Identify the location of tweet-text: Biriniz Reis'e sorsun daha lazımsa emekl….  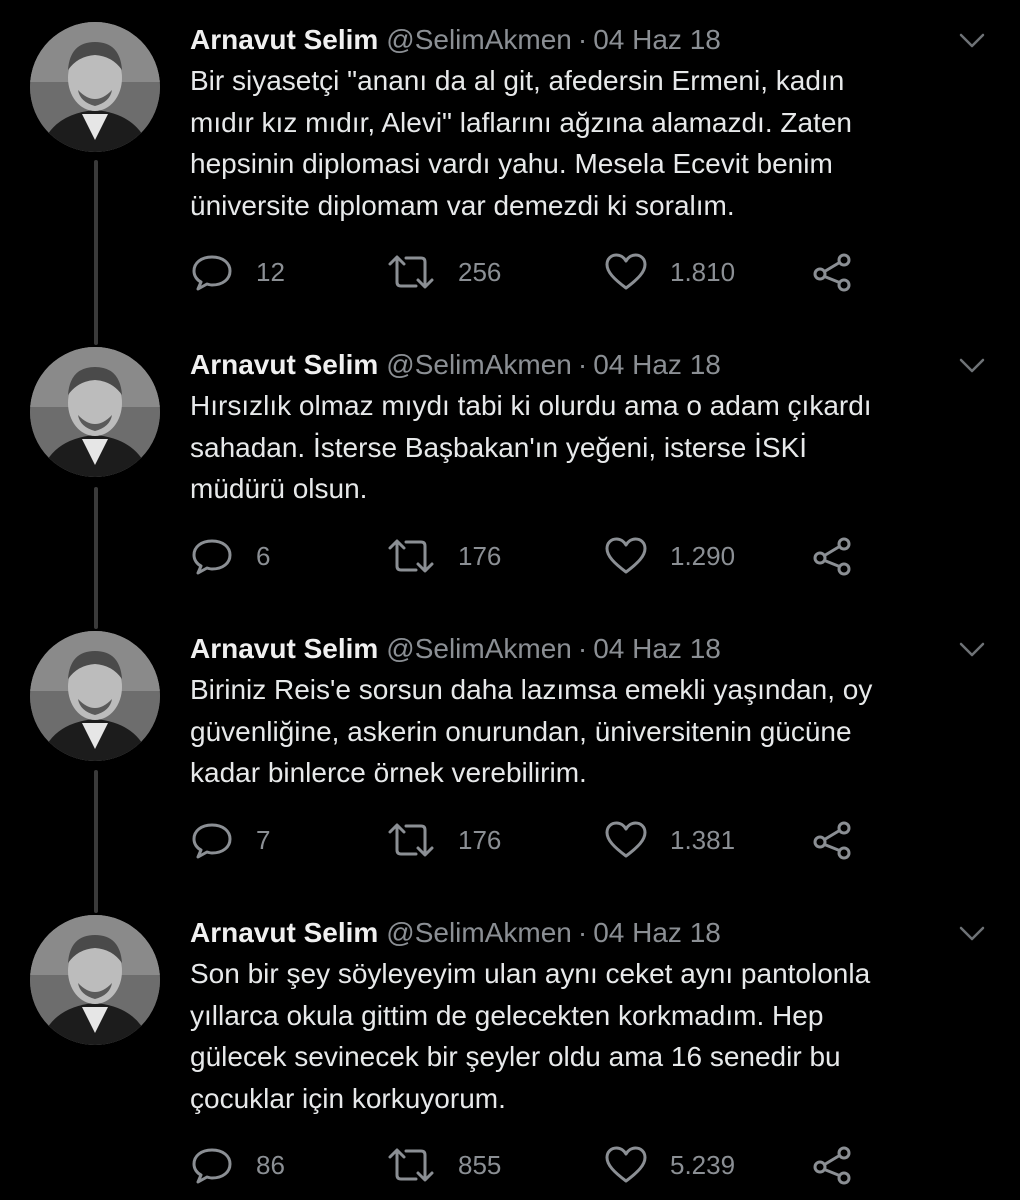
(590, 731).